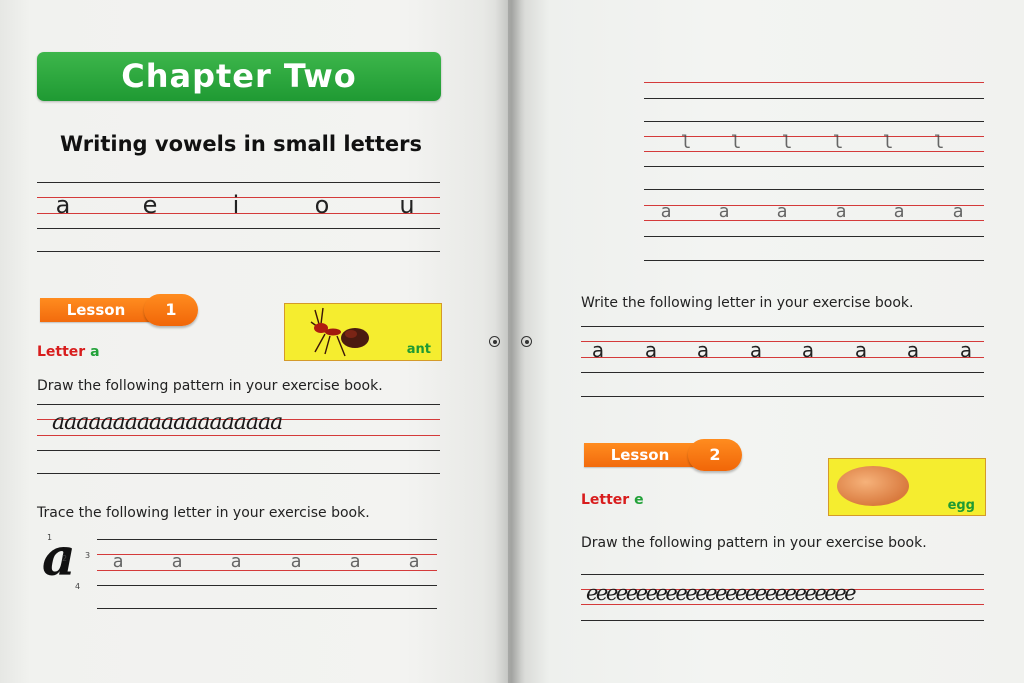  Describe the element at coordinates (63, 205) in the screenshot. I see `vowel-letter: a` at that location.